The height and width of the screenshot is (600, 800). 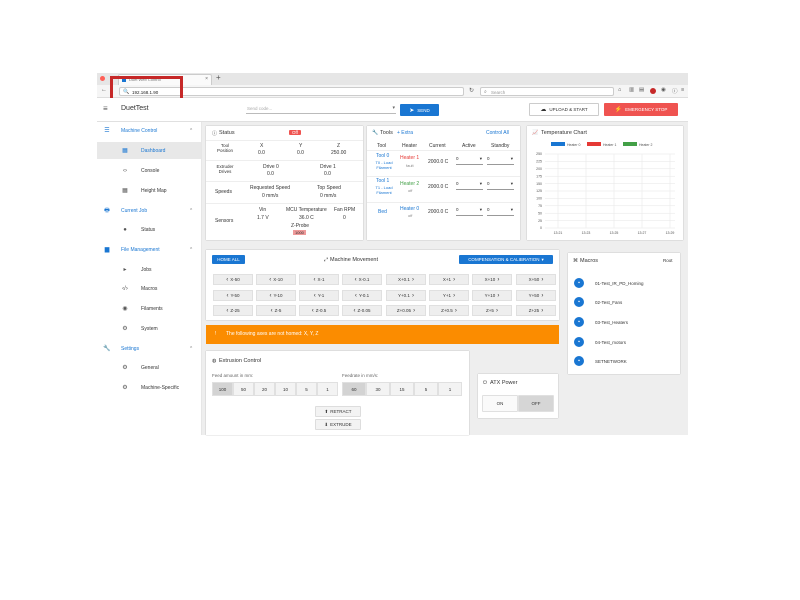 I want to click on control-all-link: Control All, so click(x=497, y=133).